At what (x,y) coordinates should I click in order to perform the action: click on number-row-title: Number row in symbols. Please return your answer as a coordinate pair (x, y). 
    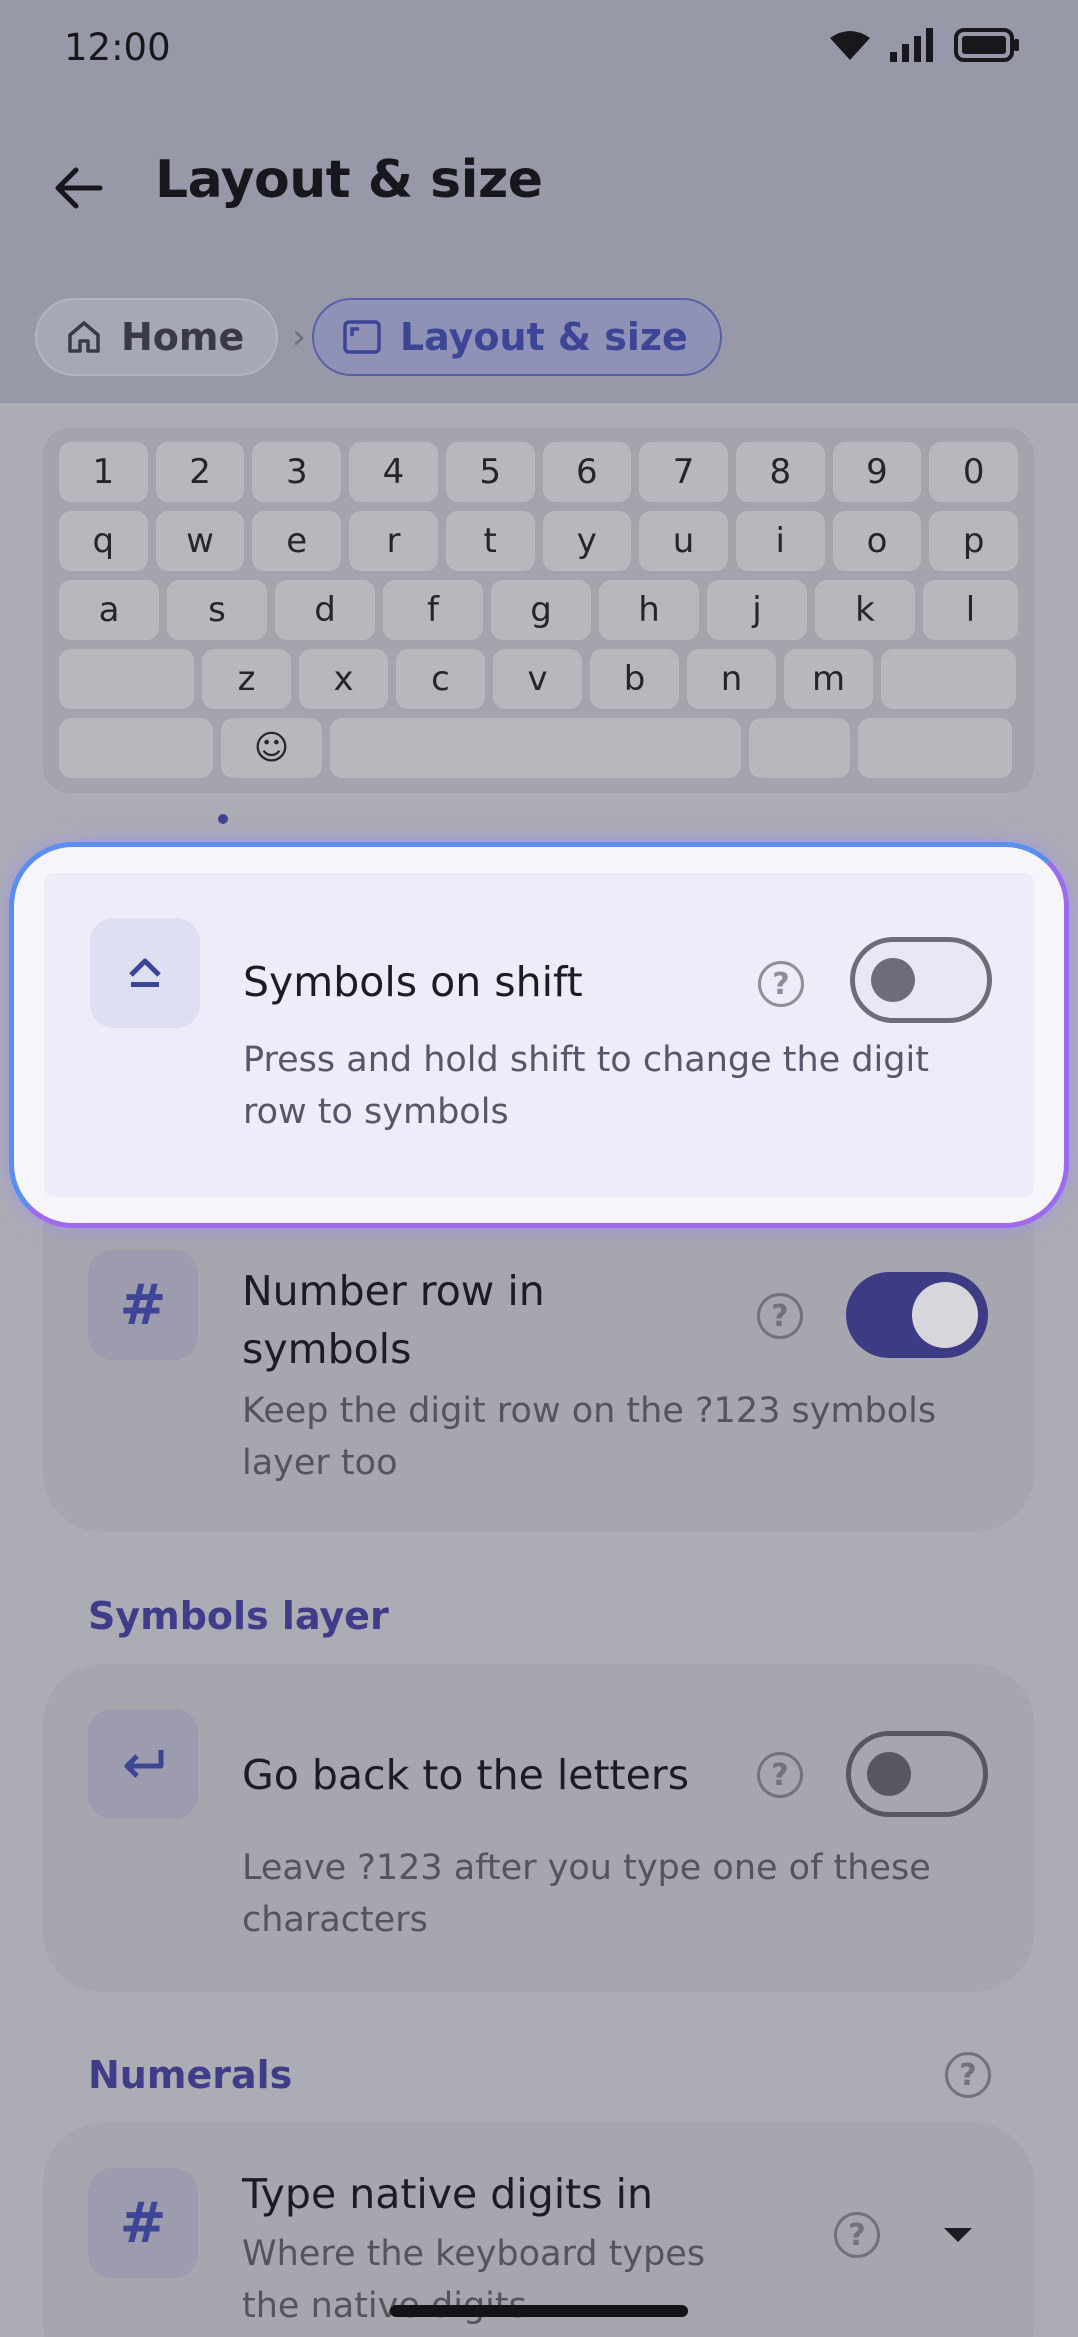
    Looking at the image, I should click on (393, 1320).